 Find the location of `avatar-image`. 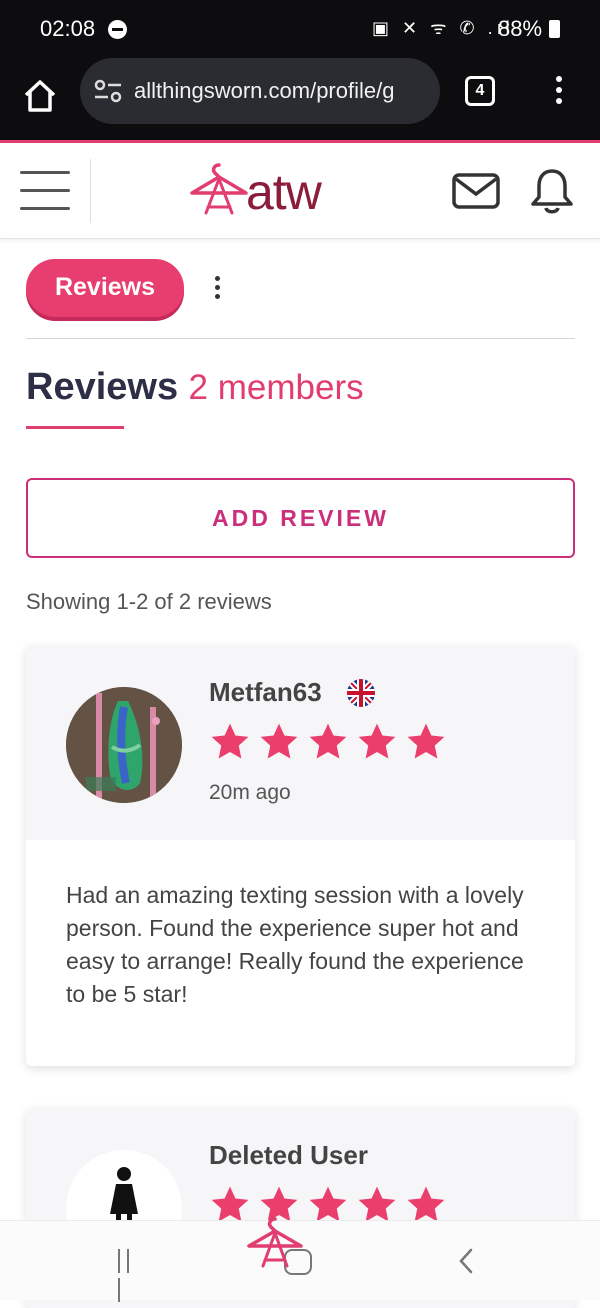

avatar-image is located at coordinates (124, 745).